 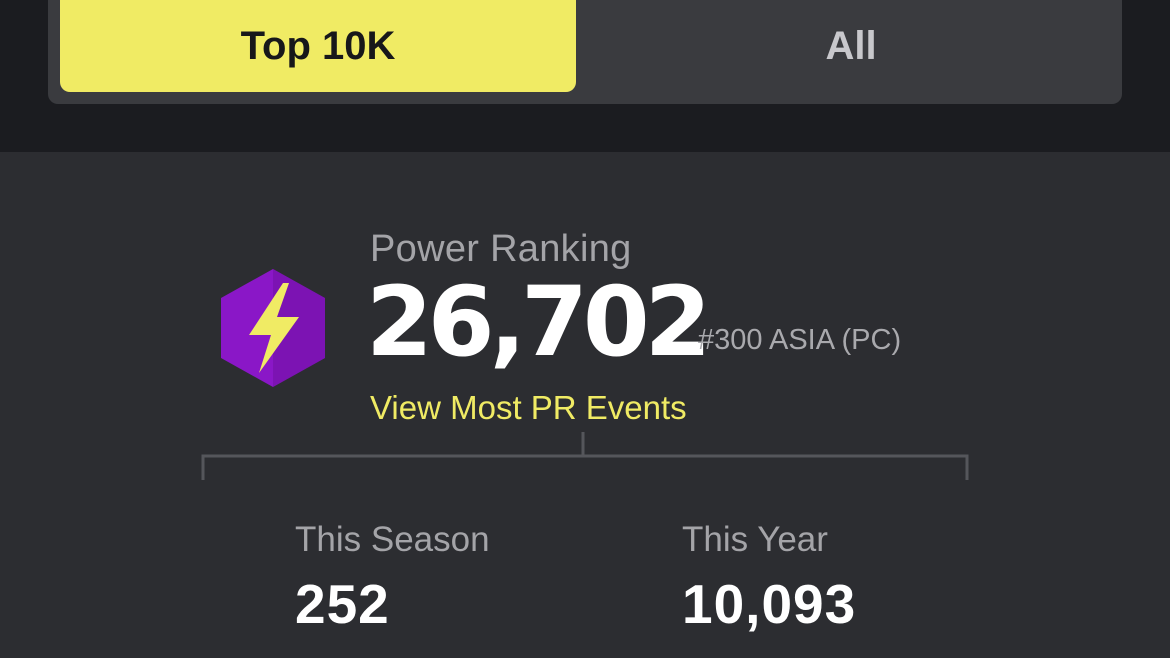 I want to click on this-season-label: This Season, so click(x=392, y=539).